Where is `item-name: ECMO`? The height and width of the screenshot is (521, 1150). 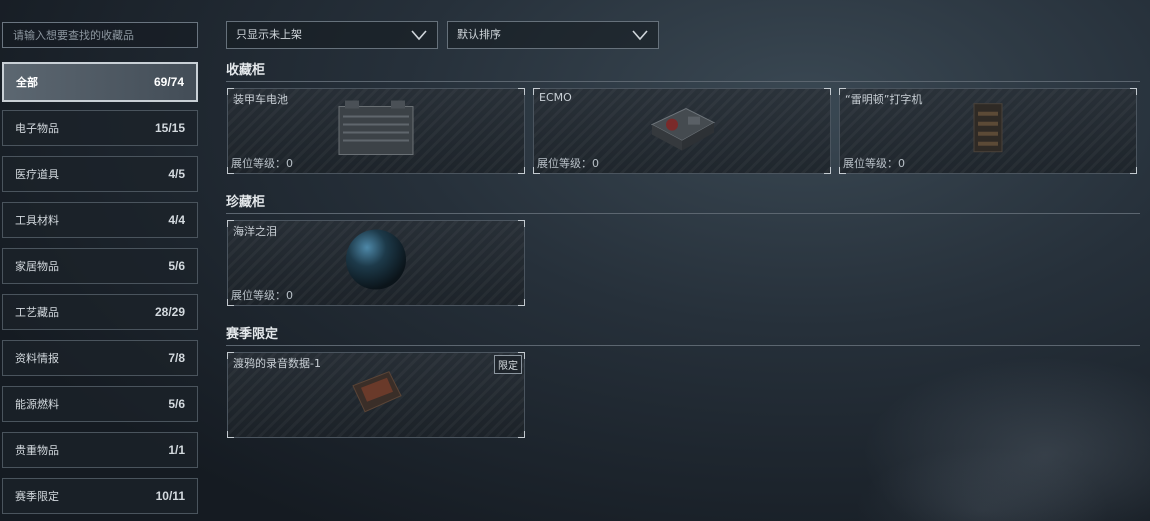
item-name: ECMO is located at coordinates (555, 97).